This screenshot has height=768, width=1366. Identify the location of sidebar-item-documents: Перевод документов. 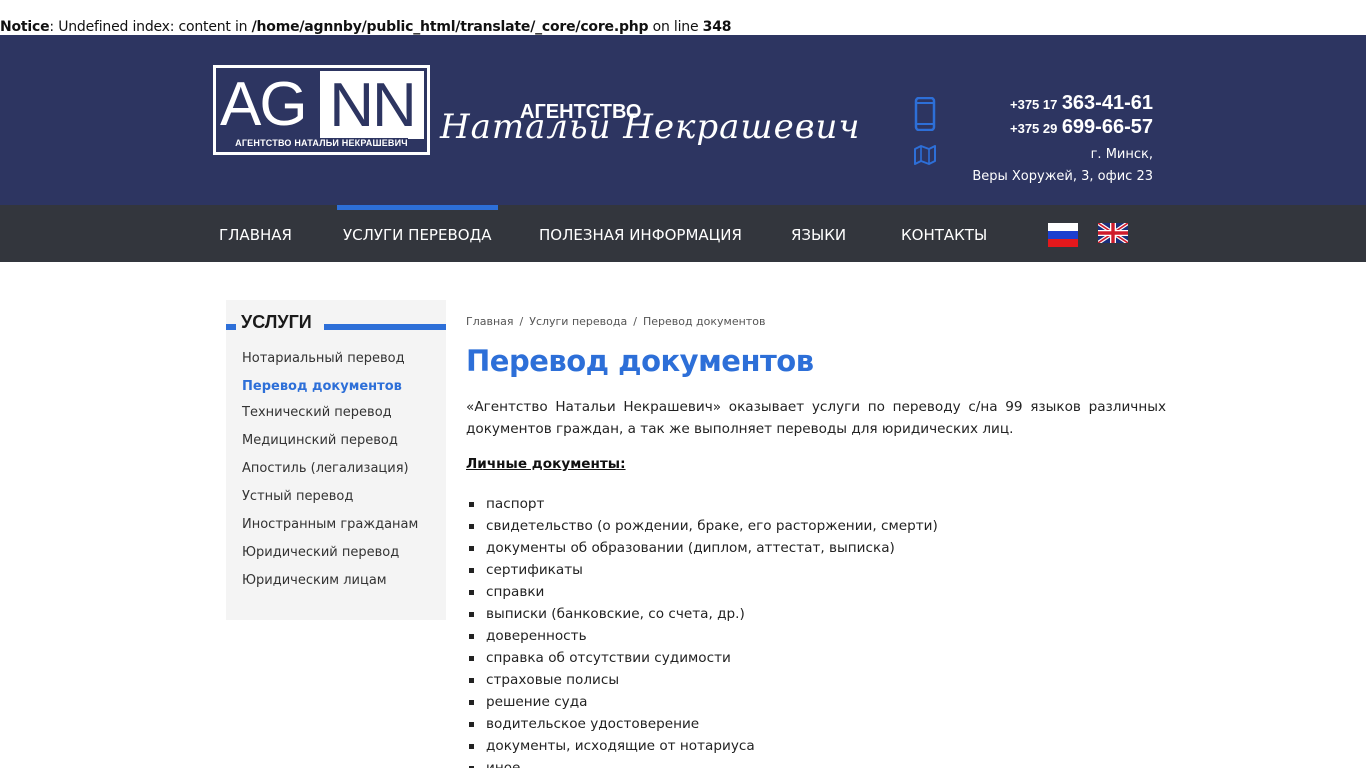
(322, 386).